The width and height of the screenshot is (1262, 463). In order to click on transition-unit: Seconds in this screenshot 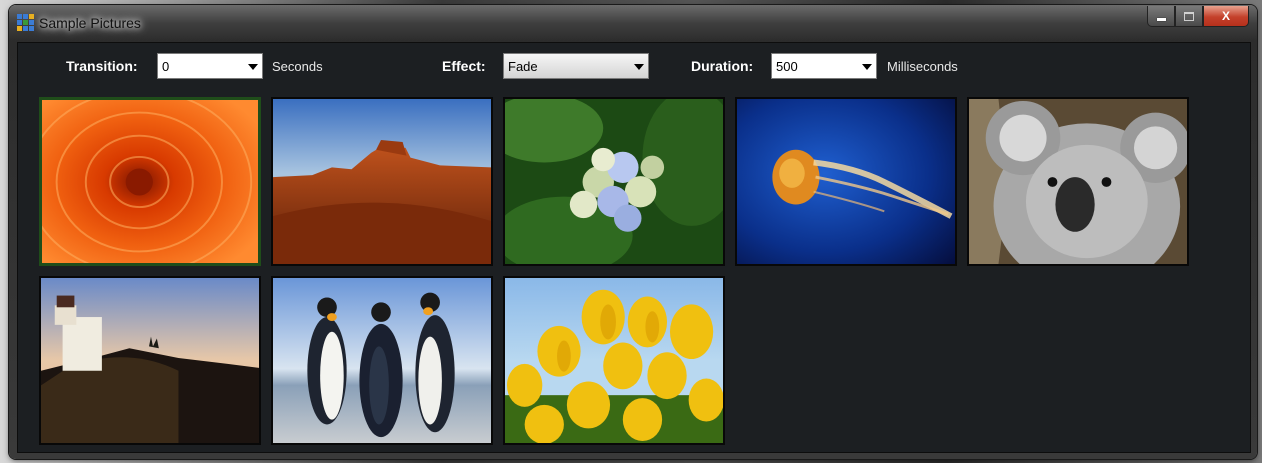, I will do `click(297, 66)`.